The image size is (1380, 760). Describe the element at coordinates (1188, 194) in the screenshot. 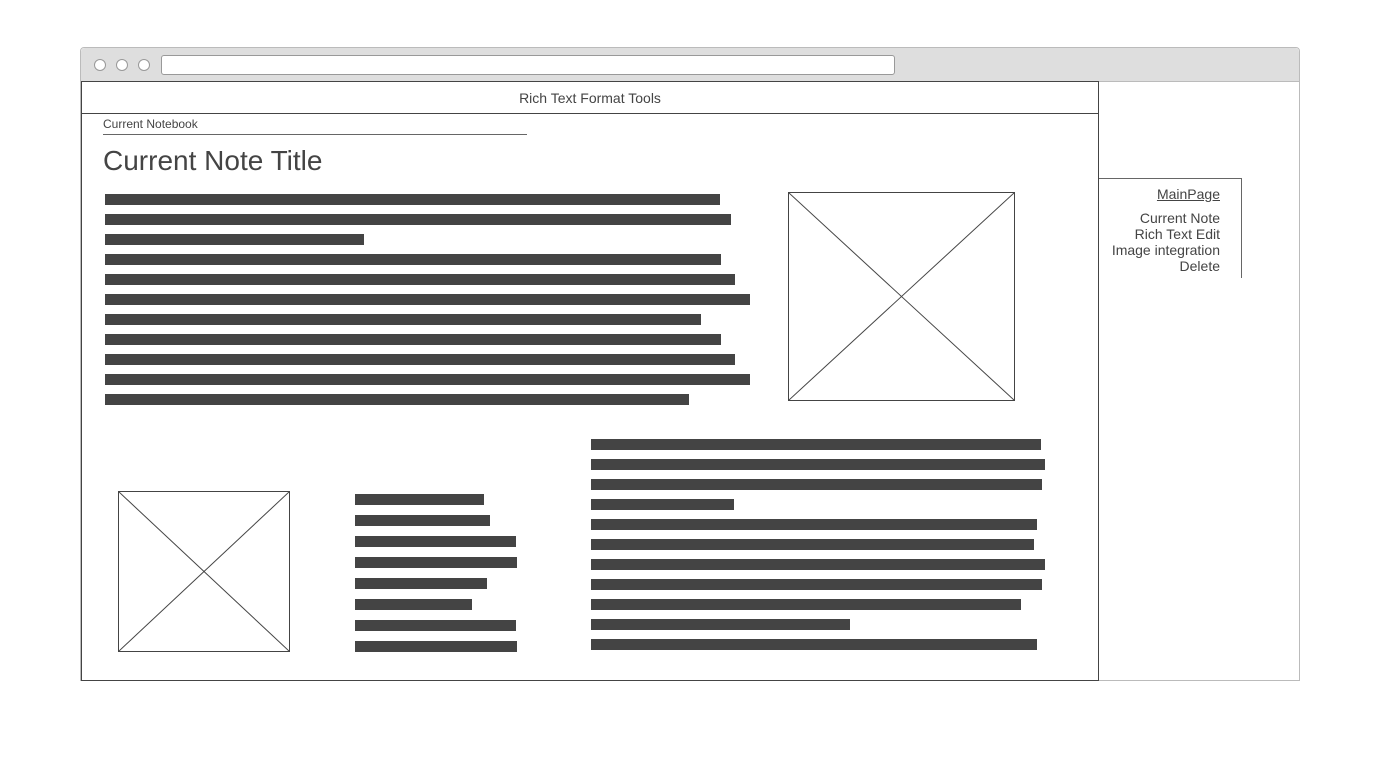

I see `nav-link-mainpage: MainPage` at that location.